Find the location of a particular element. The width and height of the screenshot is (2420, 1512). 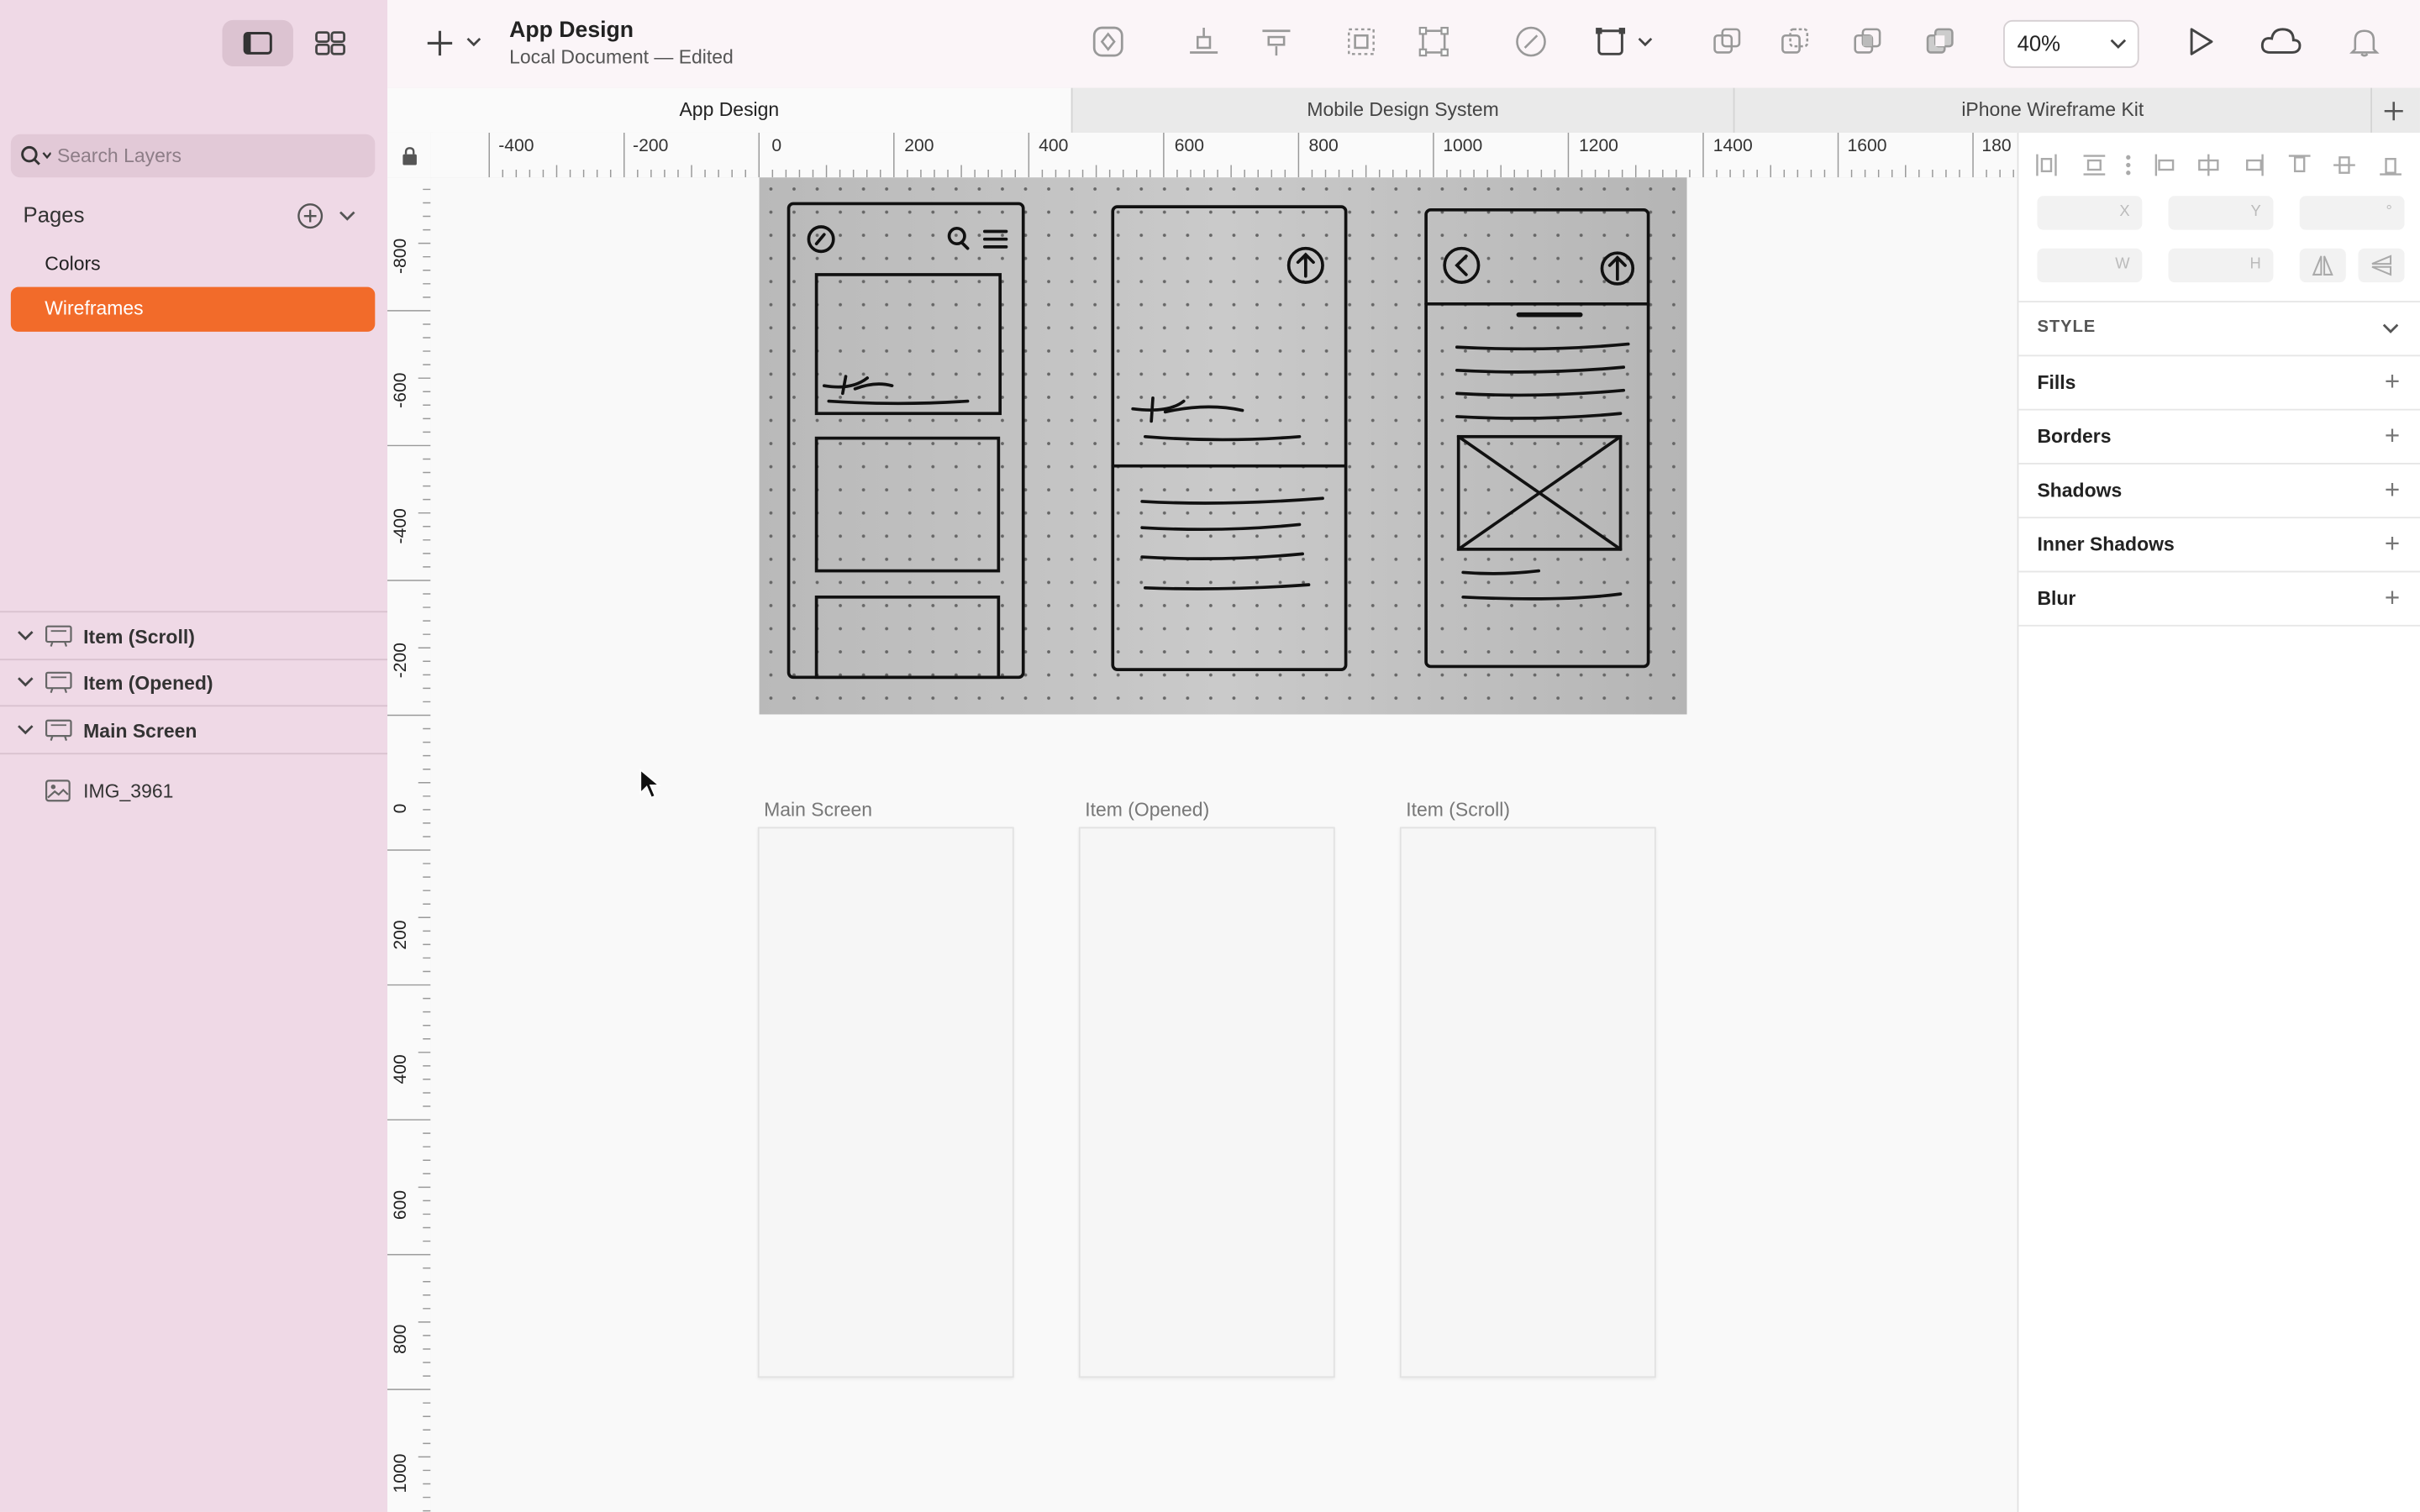

flip-vertical-icon is located at coordinates (2382, 265).